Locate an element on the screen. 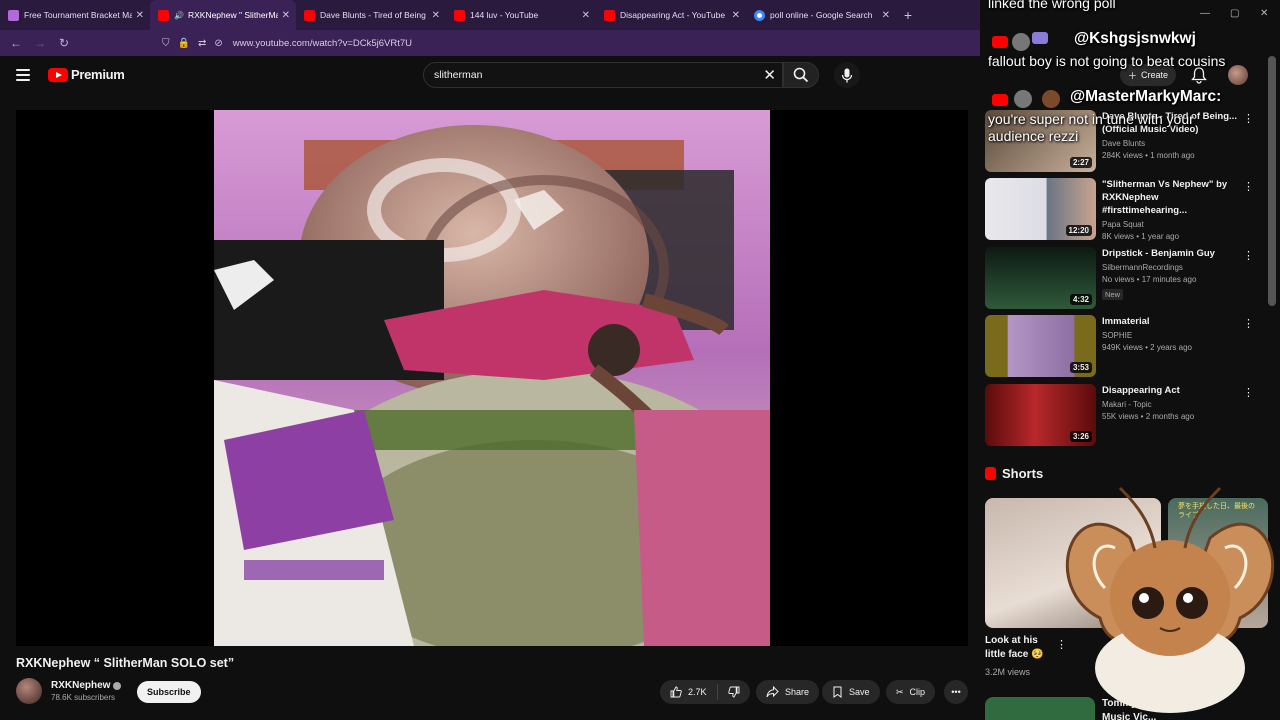 This screenshot has width=1280, height=720. moth-mascot-overlay is located at coordinates (1170, 599).